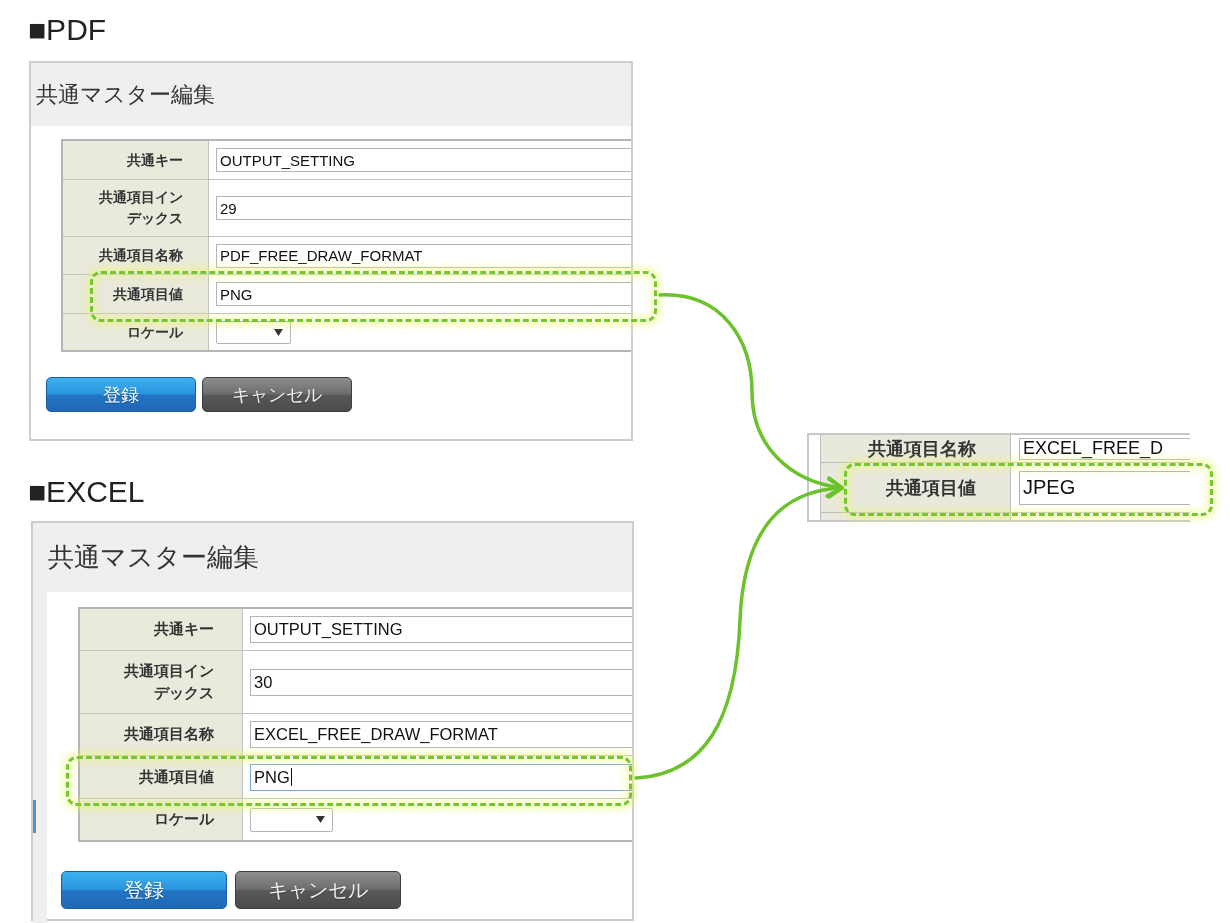 This screenshot has height=923, width=1230. What do you see at coordinates (441, 734) in the screenshot?
I see `text-input: EXCEL_FREE_DRAW_FORMAT` at bounding box center [441, 734].